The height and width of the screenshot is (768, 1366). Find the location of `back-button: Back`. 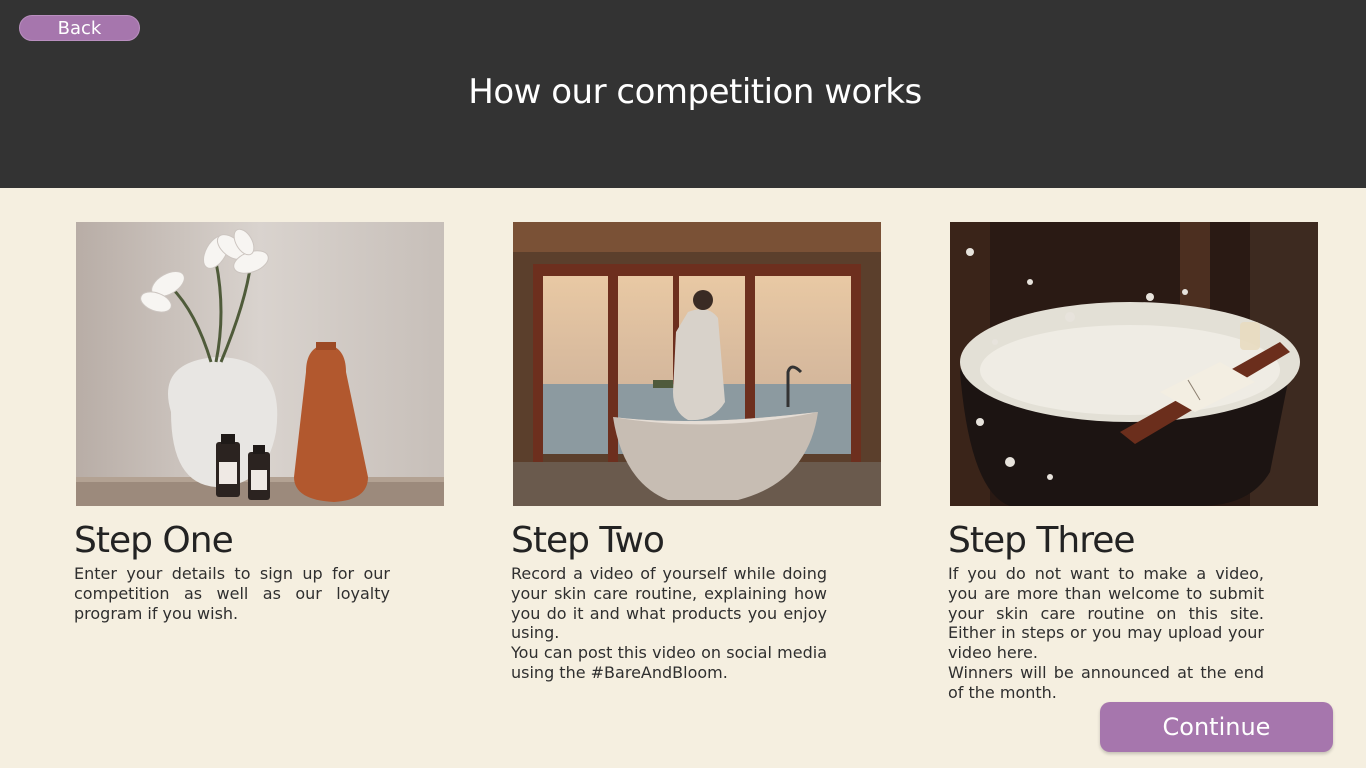

back-button: Back is located at coordinates (79, 28).